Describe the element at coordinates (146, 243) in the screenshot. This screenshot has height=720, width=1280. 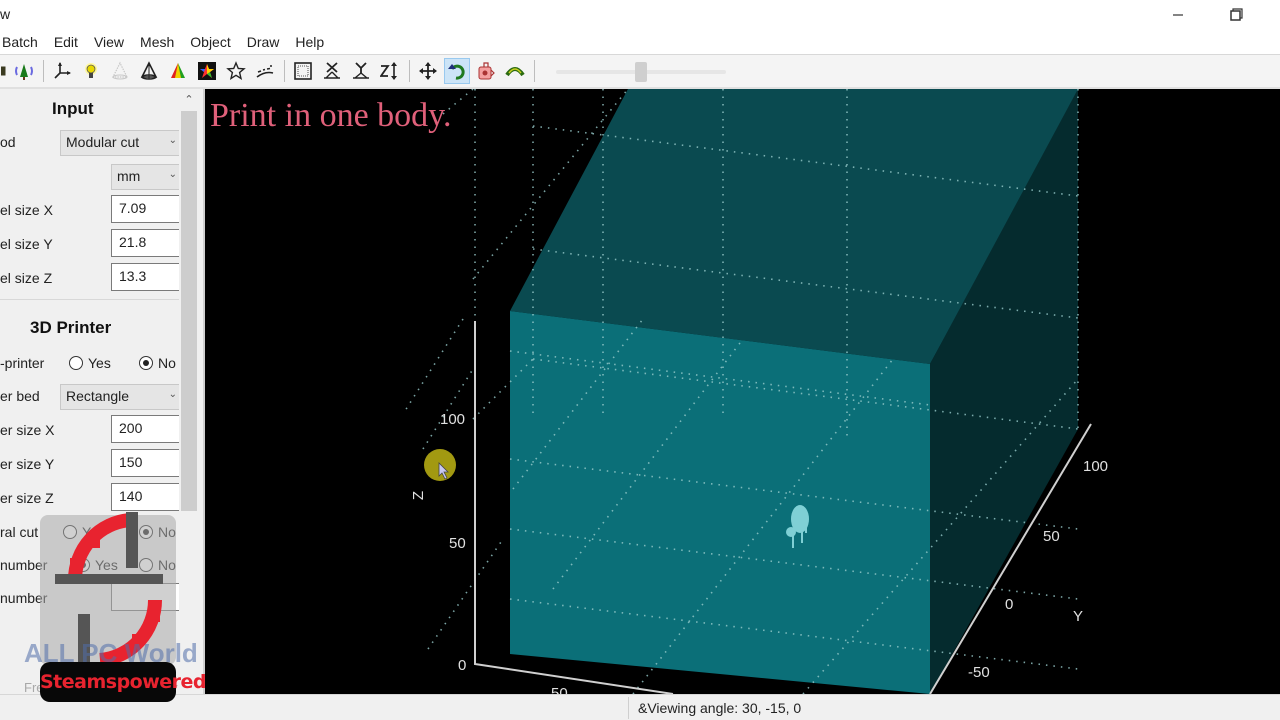
I see `model-size-y-input: 21.8` at that location.